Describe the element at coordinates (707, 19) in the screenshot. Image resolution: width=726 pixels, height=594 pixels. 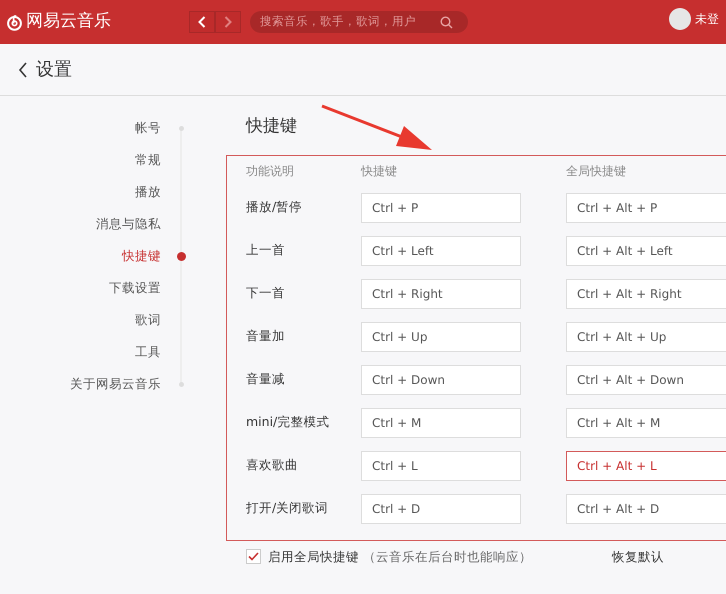
I see `login-link: 未登` at that location.